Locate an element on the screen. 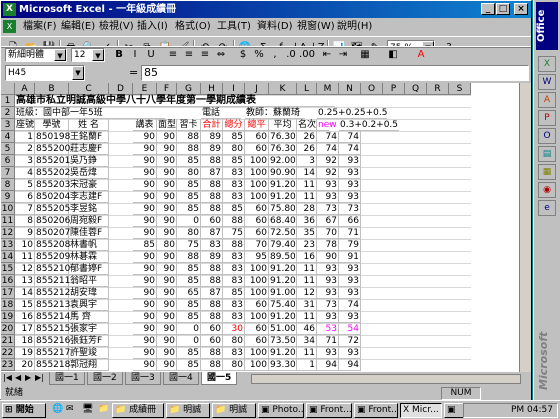  table-cell: 宋冠豪 is located at coordinates (89, 185).